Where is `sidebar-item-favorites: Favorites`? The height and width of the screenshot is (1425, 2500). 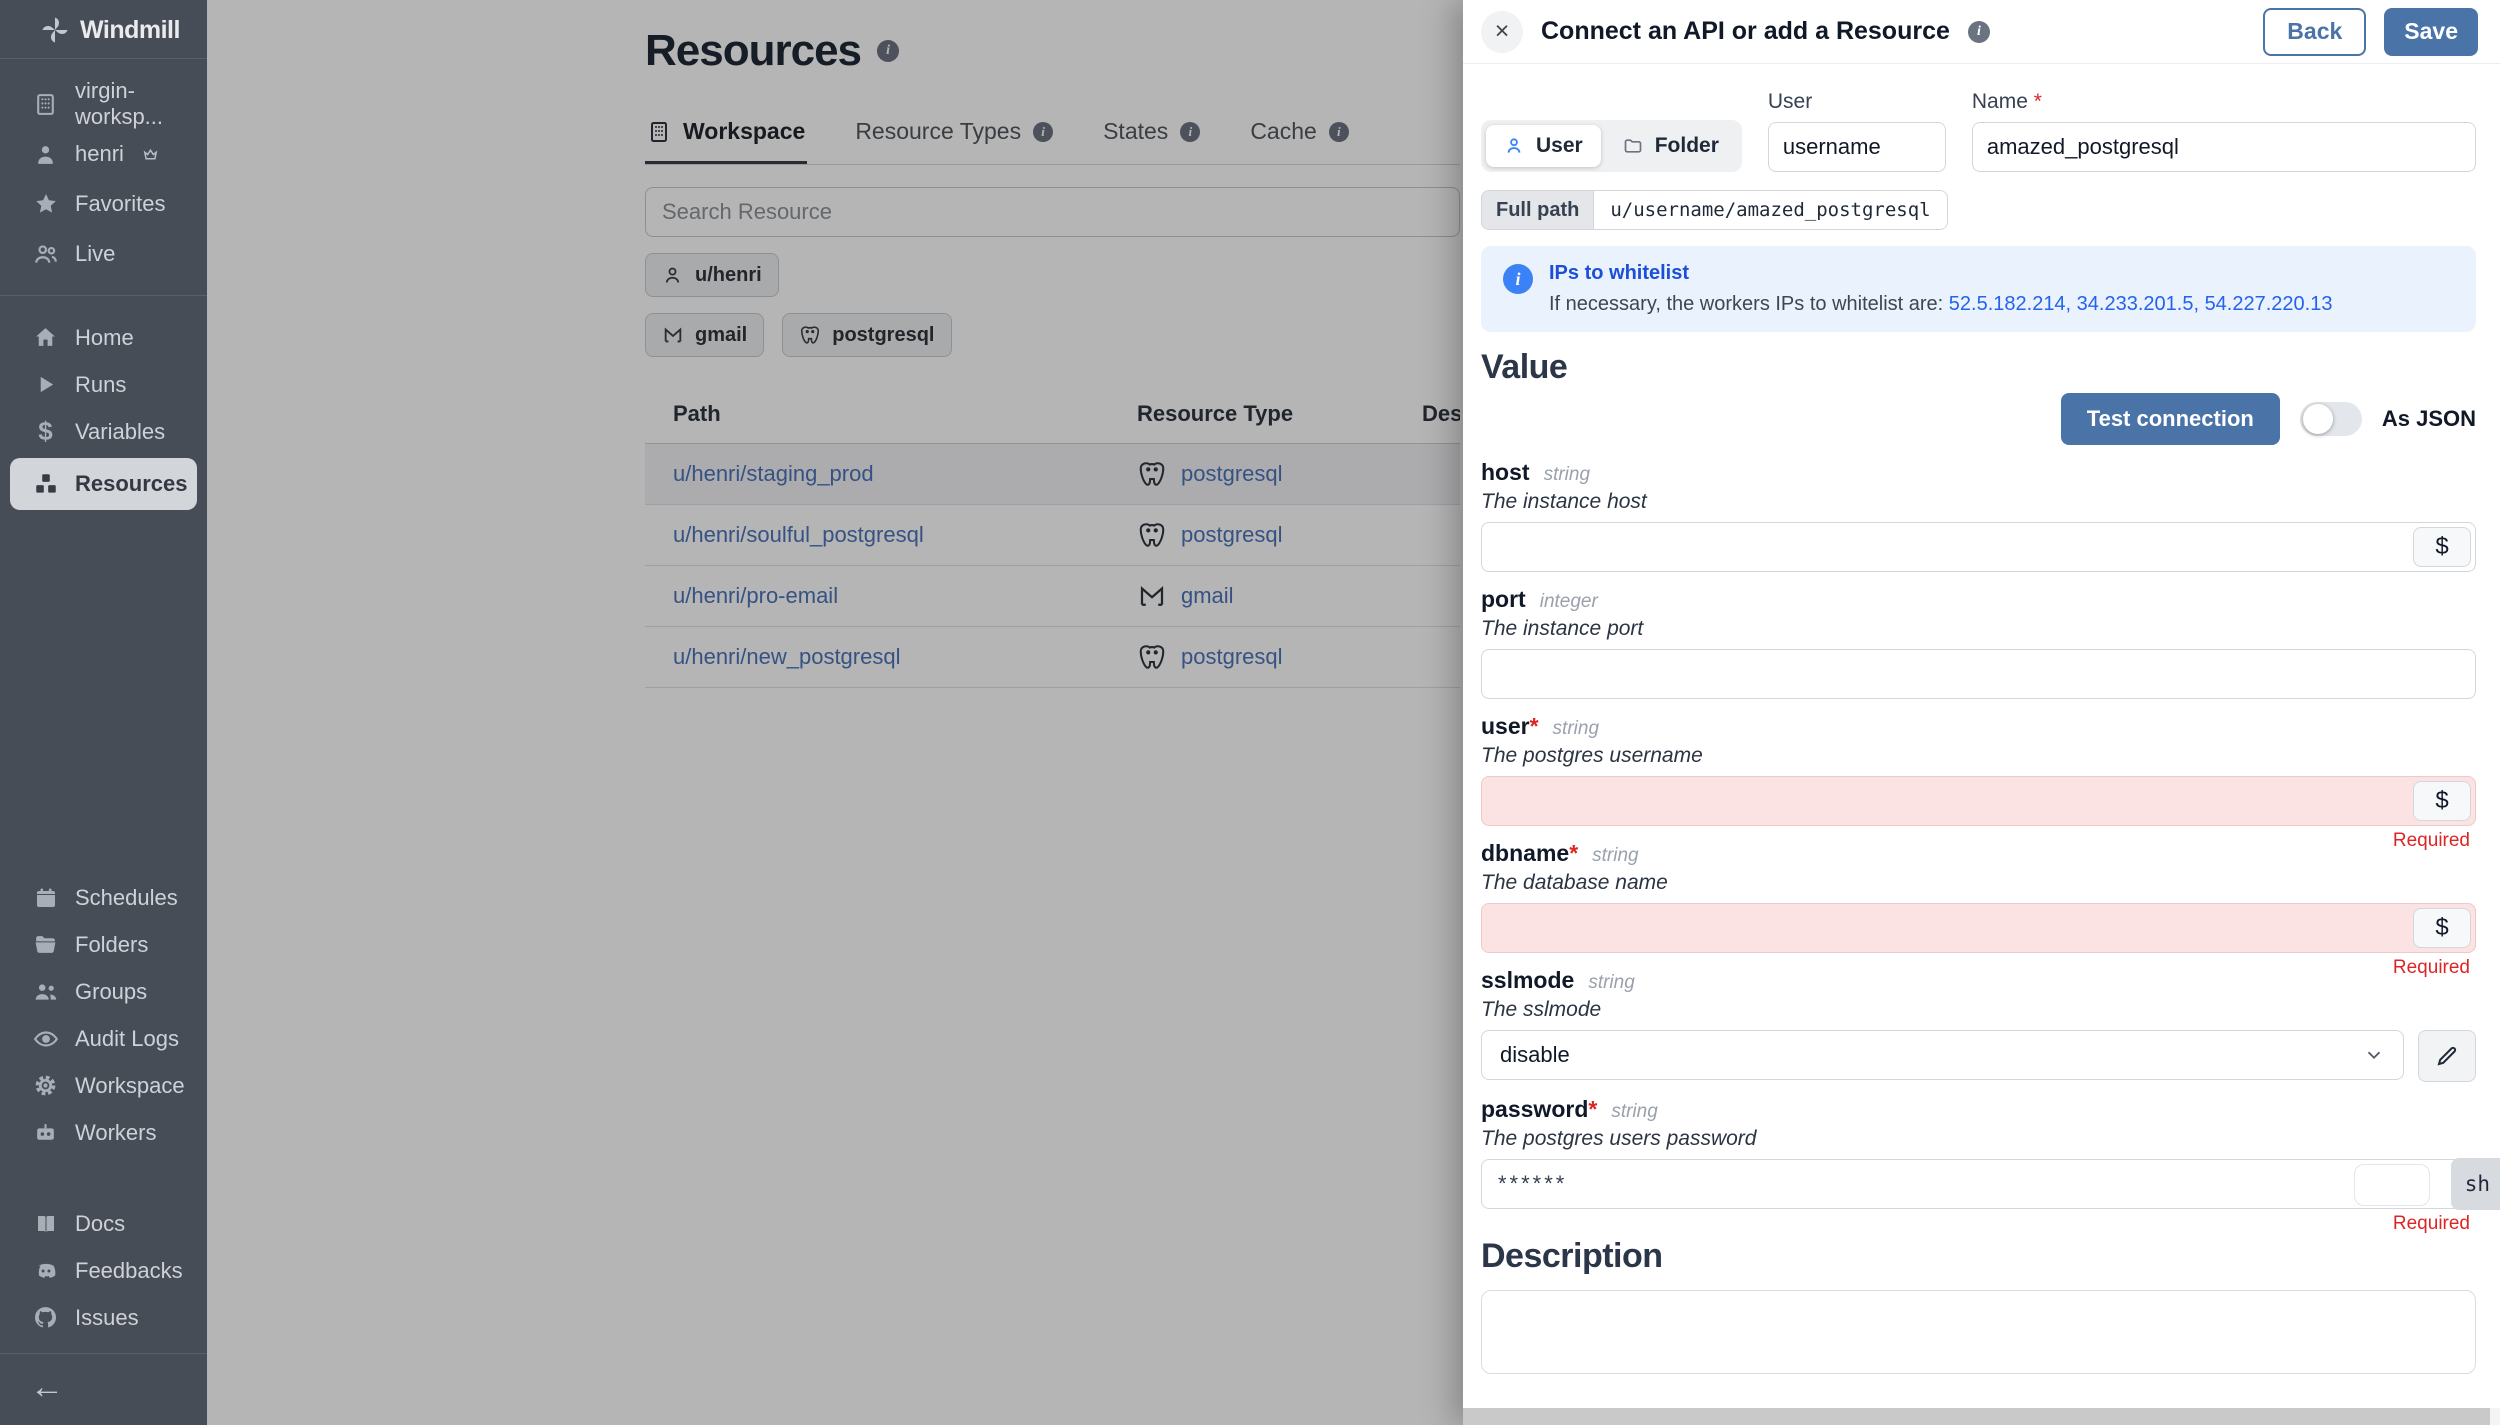
sidebar-item-favorites: Favorites is located at coordinates (103, 204).